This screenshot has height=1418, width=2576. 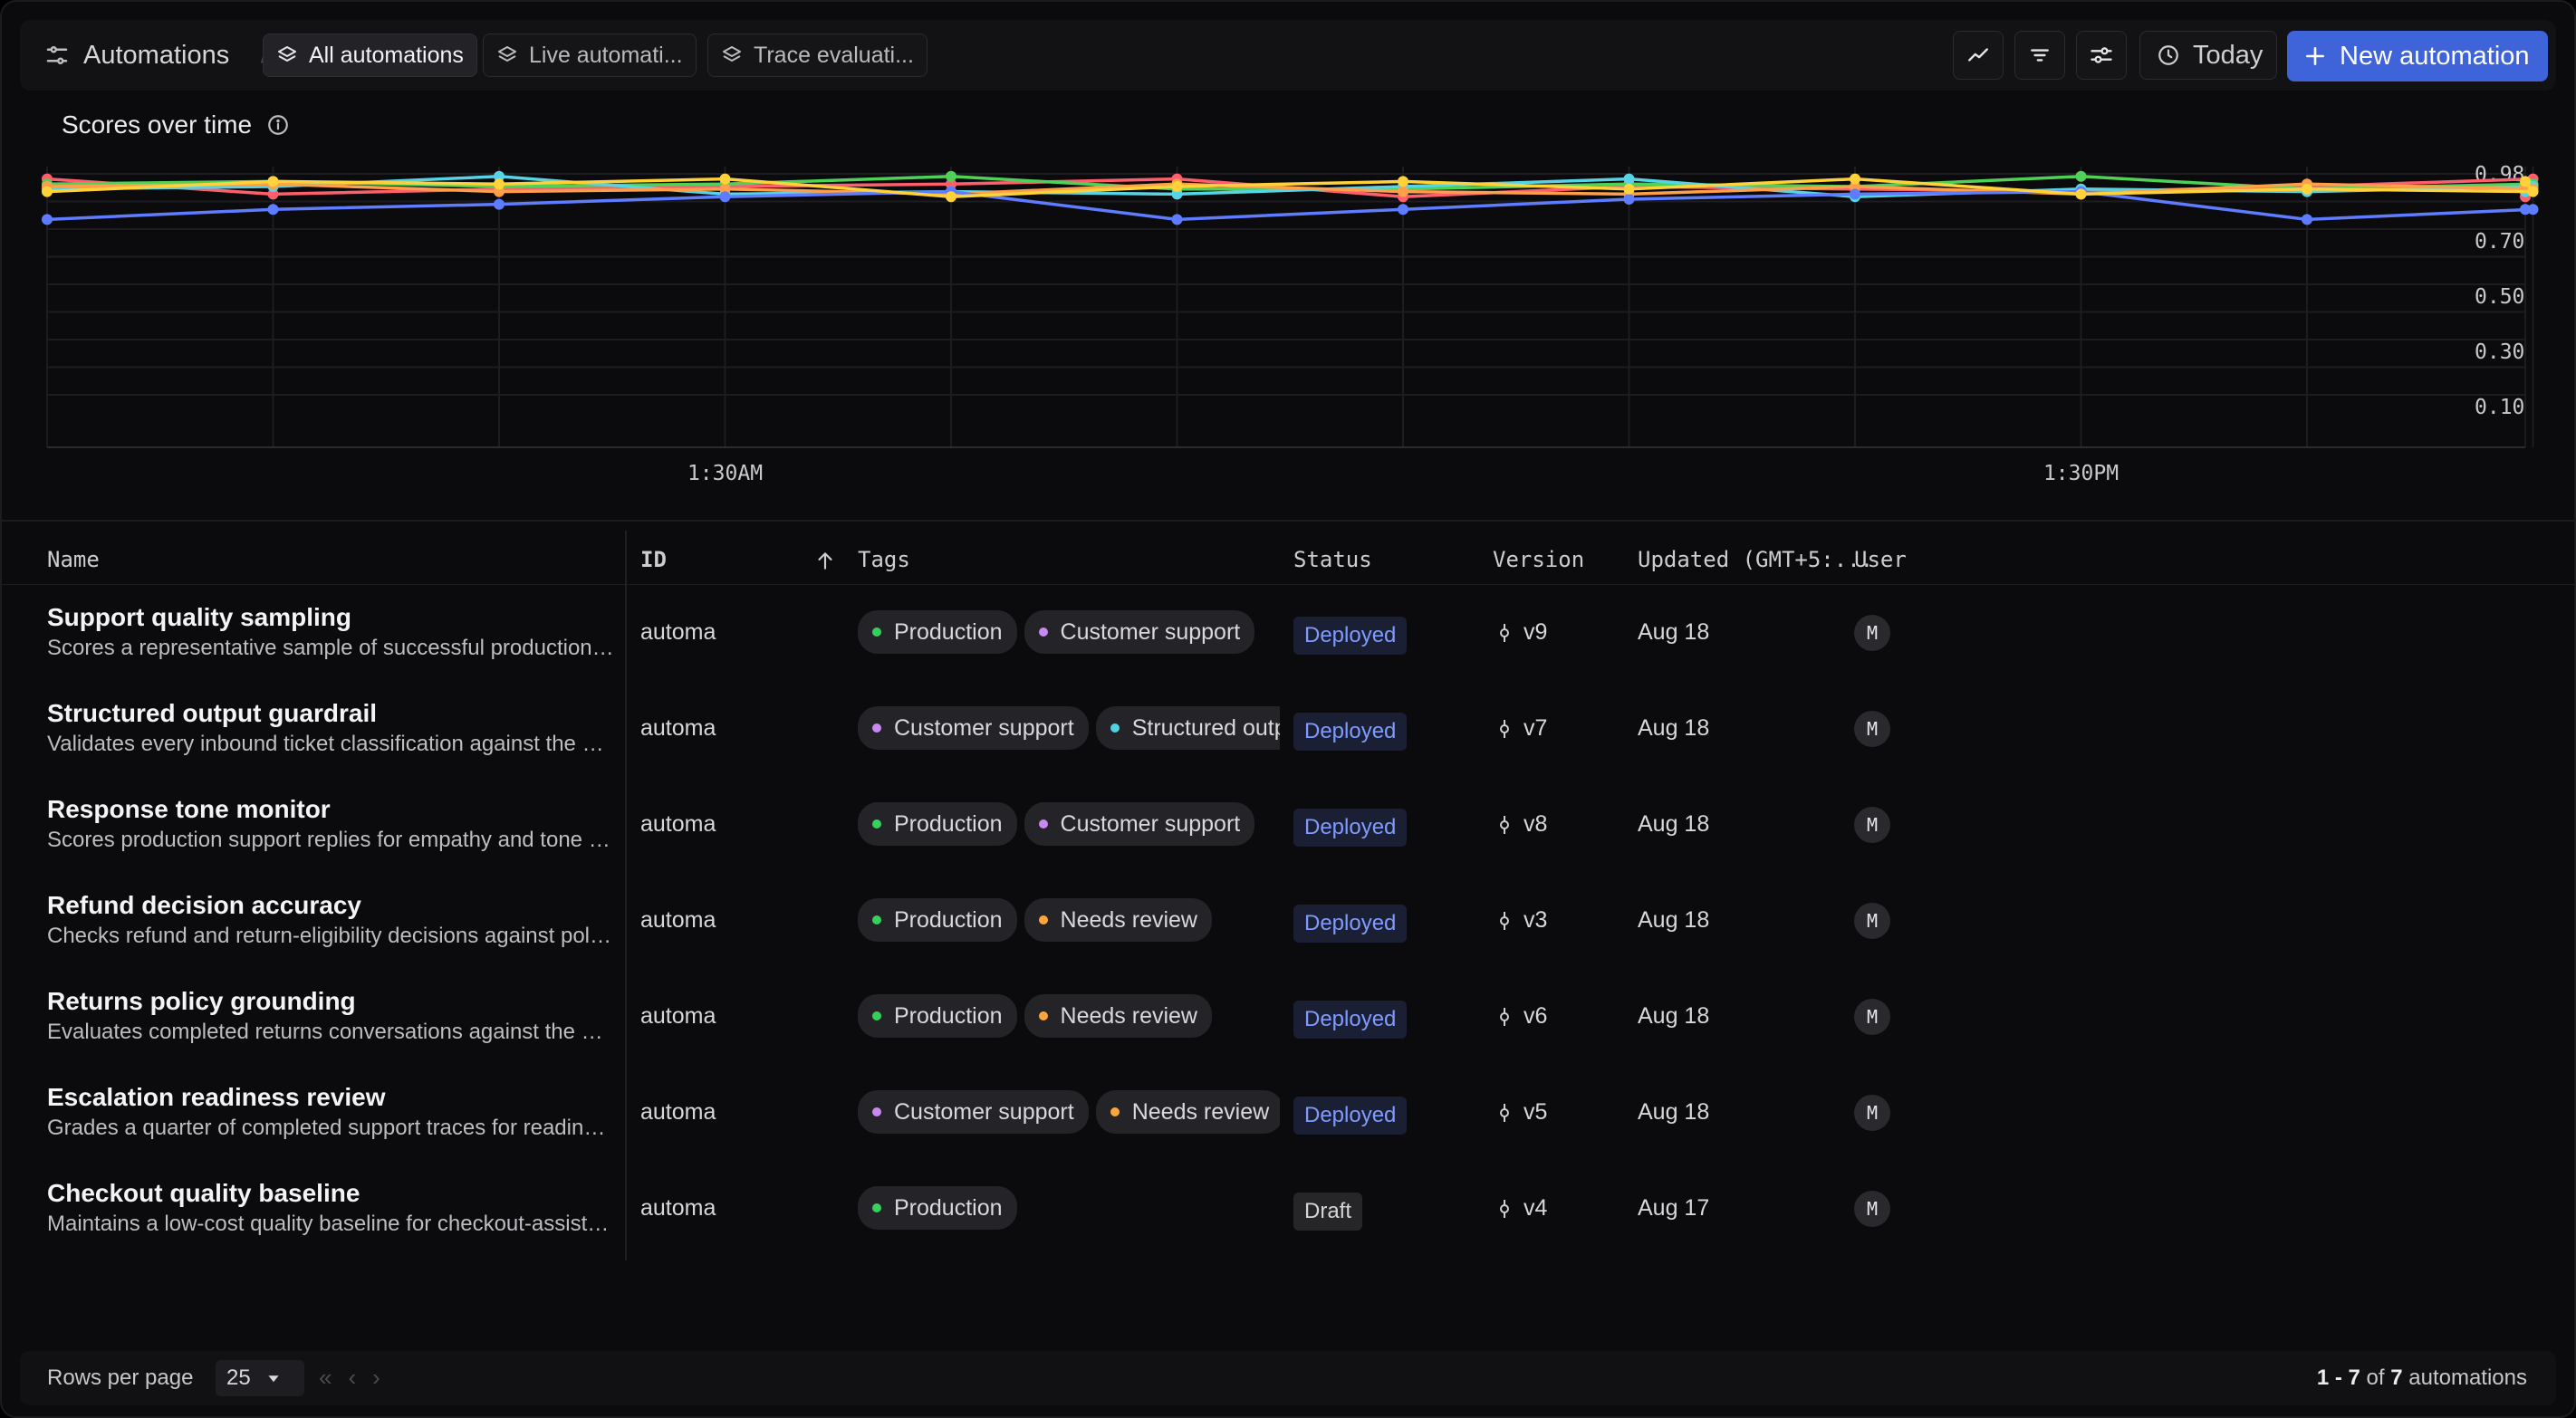 What do you see at coordinates (884, 559) in the screenshot?
I see `column-header-tags: Tags` at bounding box center [884, 559].